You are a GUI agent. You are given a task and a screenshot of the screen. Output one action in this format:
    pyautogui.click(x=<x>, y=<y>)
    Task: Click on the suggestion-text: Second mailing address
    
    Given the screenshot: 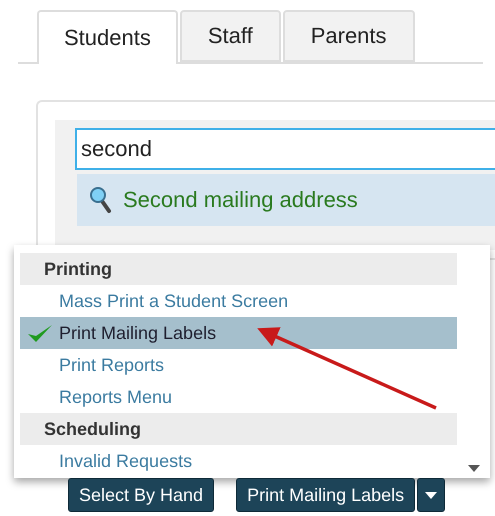 What is the action you would take?
    pyautogui.click(x=240, y=200)
    